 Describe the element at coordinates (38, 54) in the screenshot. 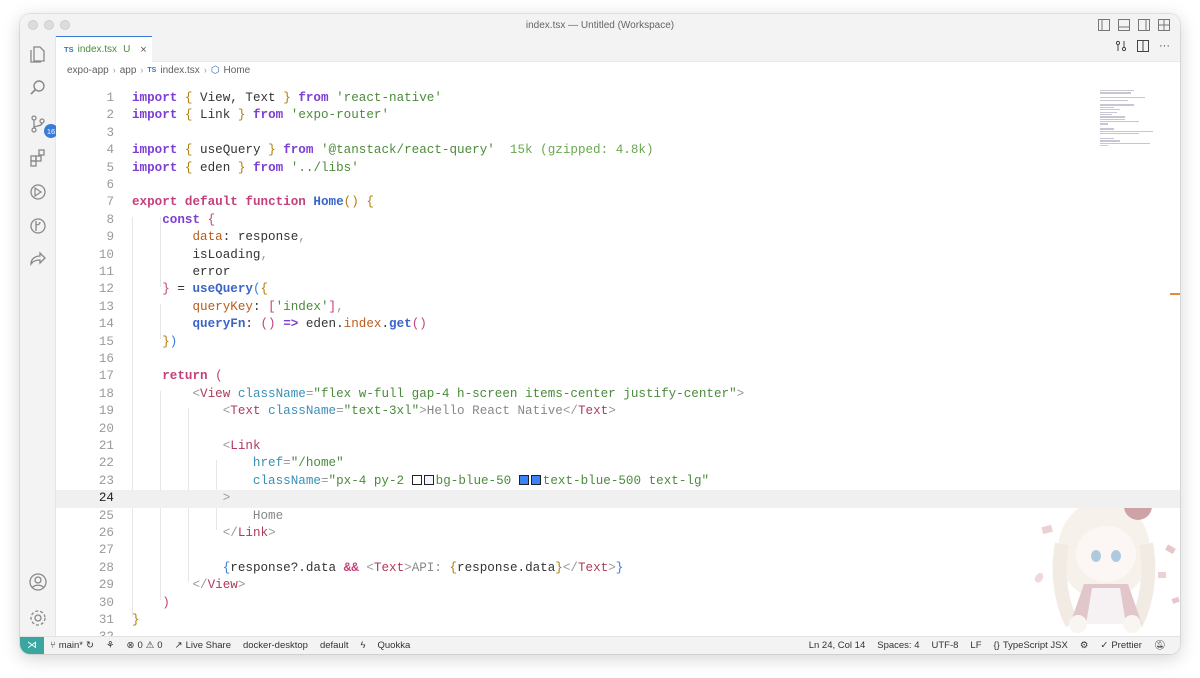

I see `explorer-icon` at that location.